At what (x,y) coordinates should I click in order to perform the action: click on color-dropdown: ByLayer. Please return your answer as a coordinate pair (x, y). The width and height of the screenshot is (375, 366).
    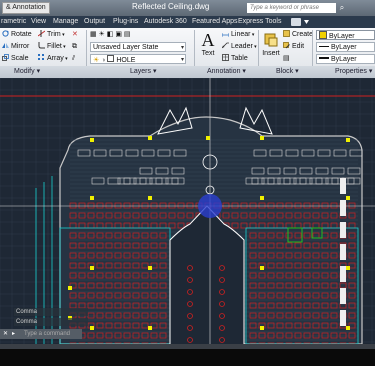
    Looking at the image, I should click on (345, 35).